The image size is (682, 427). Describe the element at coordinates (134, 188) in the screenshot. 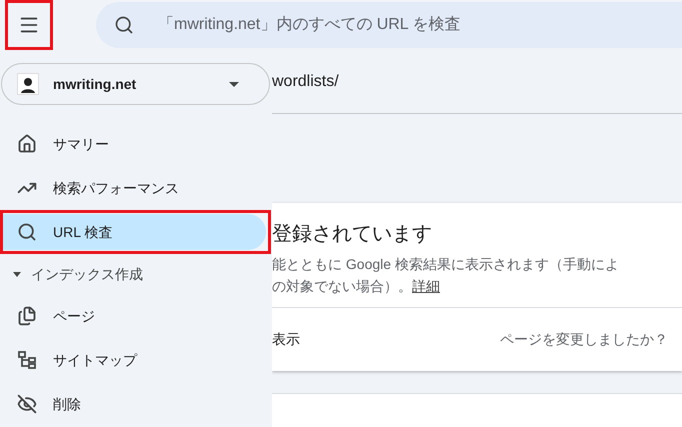

I see `nav-item: 検索パフォーマンス` at that location.